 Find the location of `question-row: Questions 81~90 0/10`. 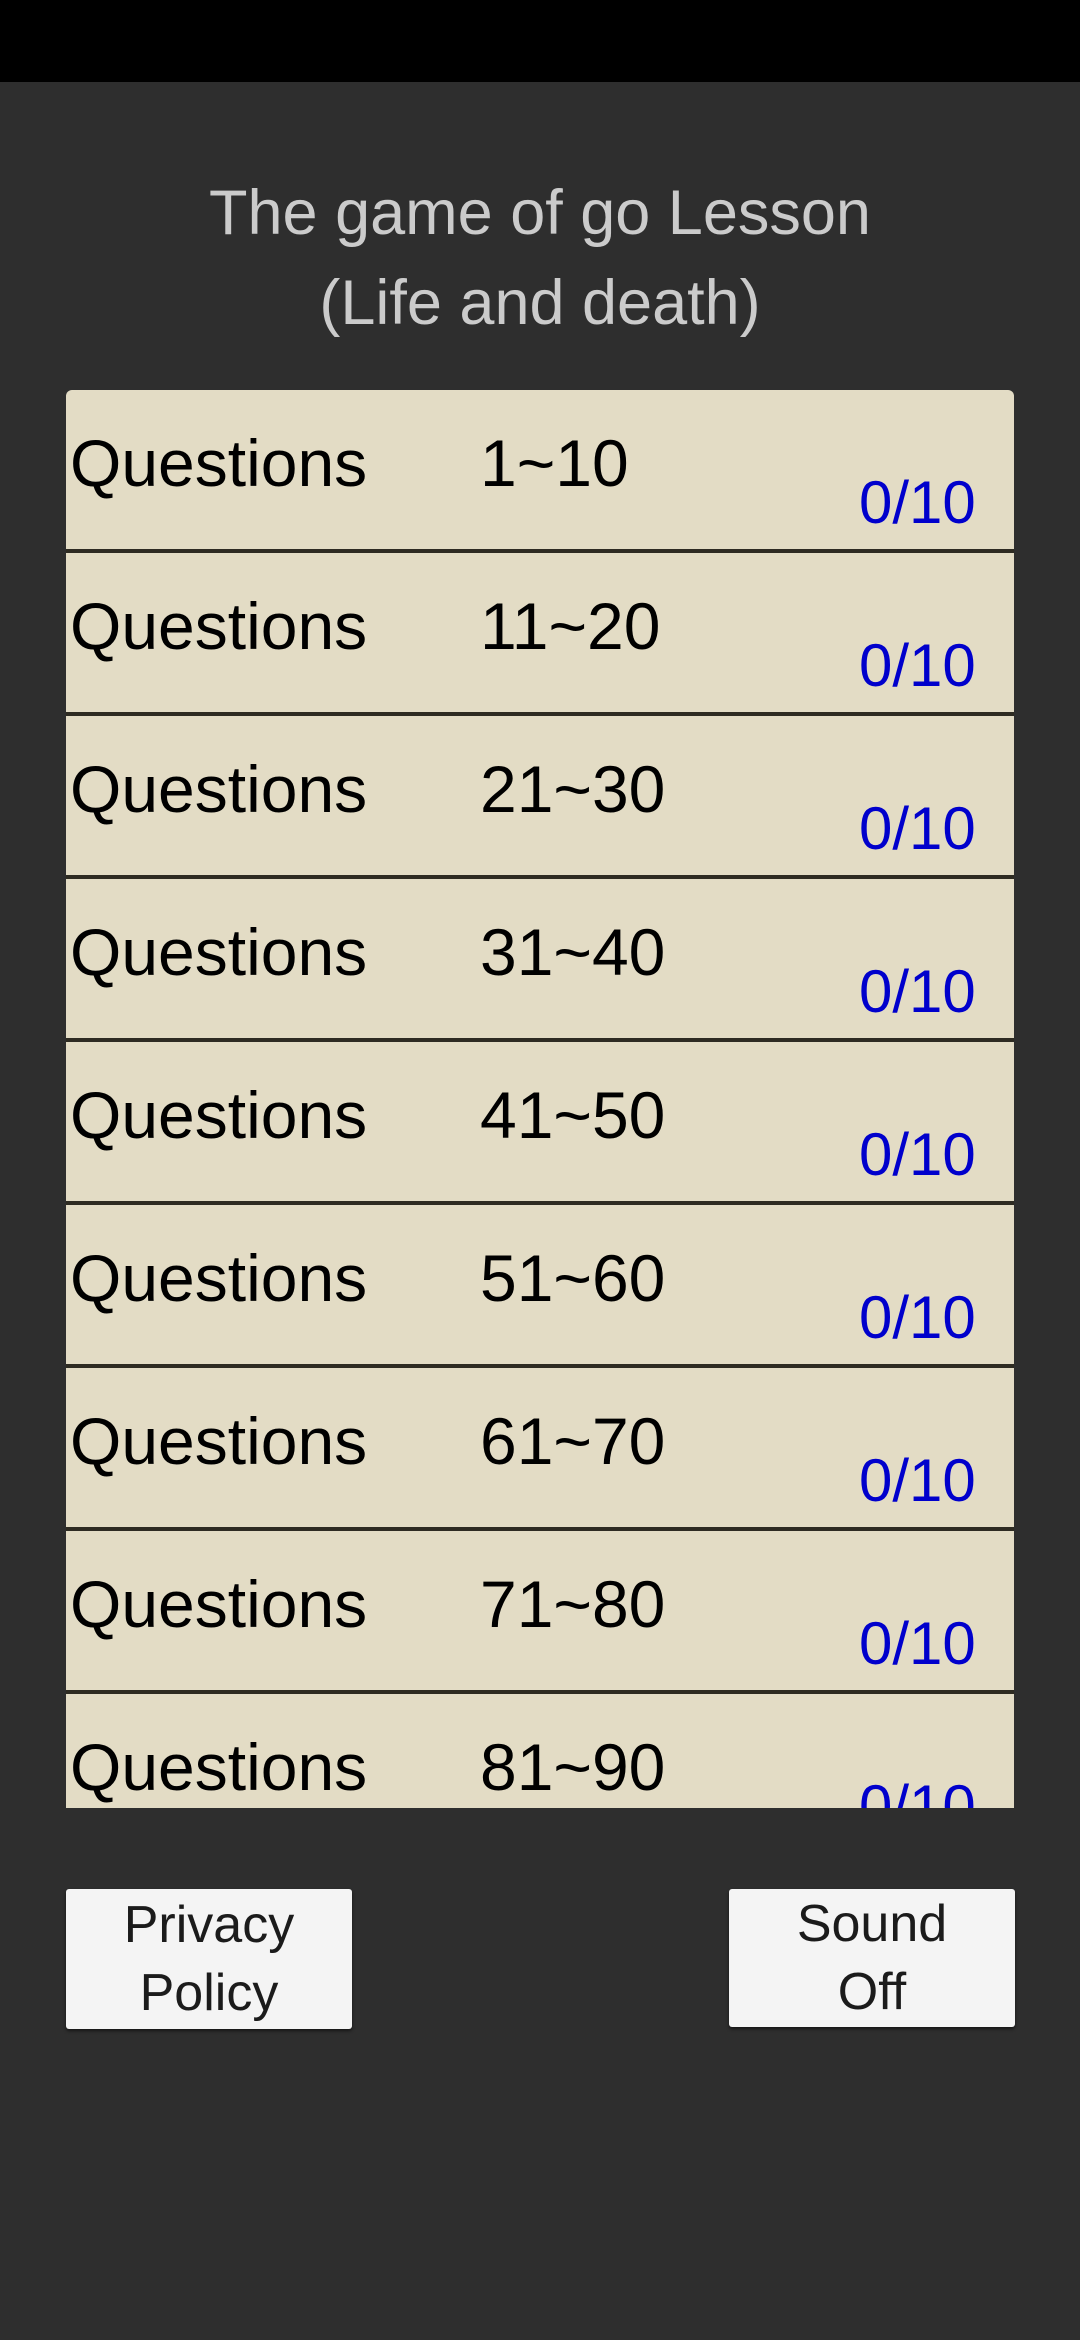

question-row: Questions 81~90 0/10 is located at coordinates (540, 1751).